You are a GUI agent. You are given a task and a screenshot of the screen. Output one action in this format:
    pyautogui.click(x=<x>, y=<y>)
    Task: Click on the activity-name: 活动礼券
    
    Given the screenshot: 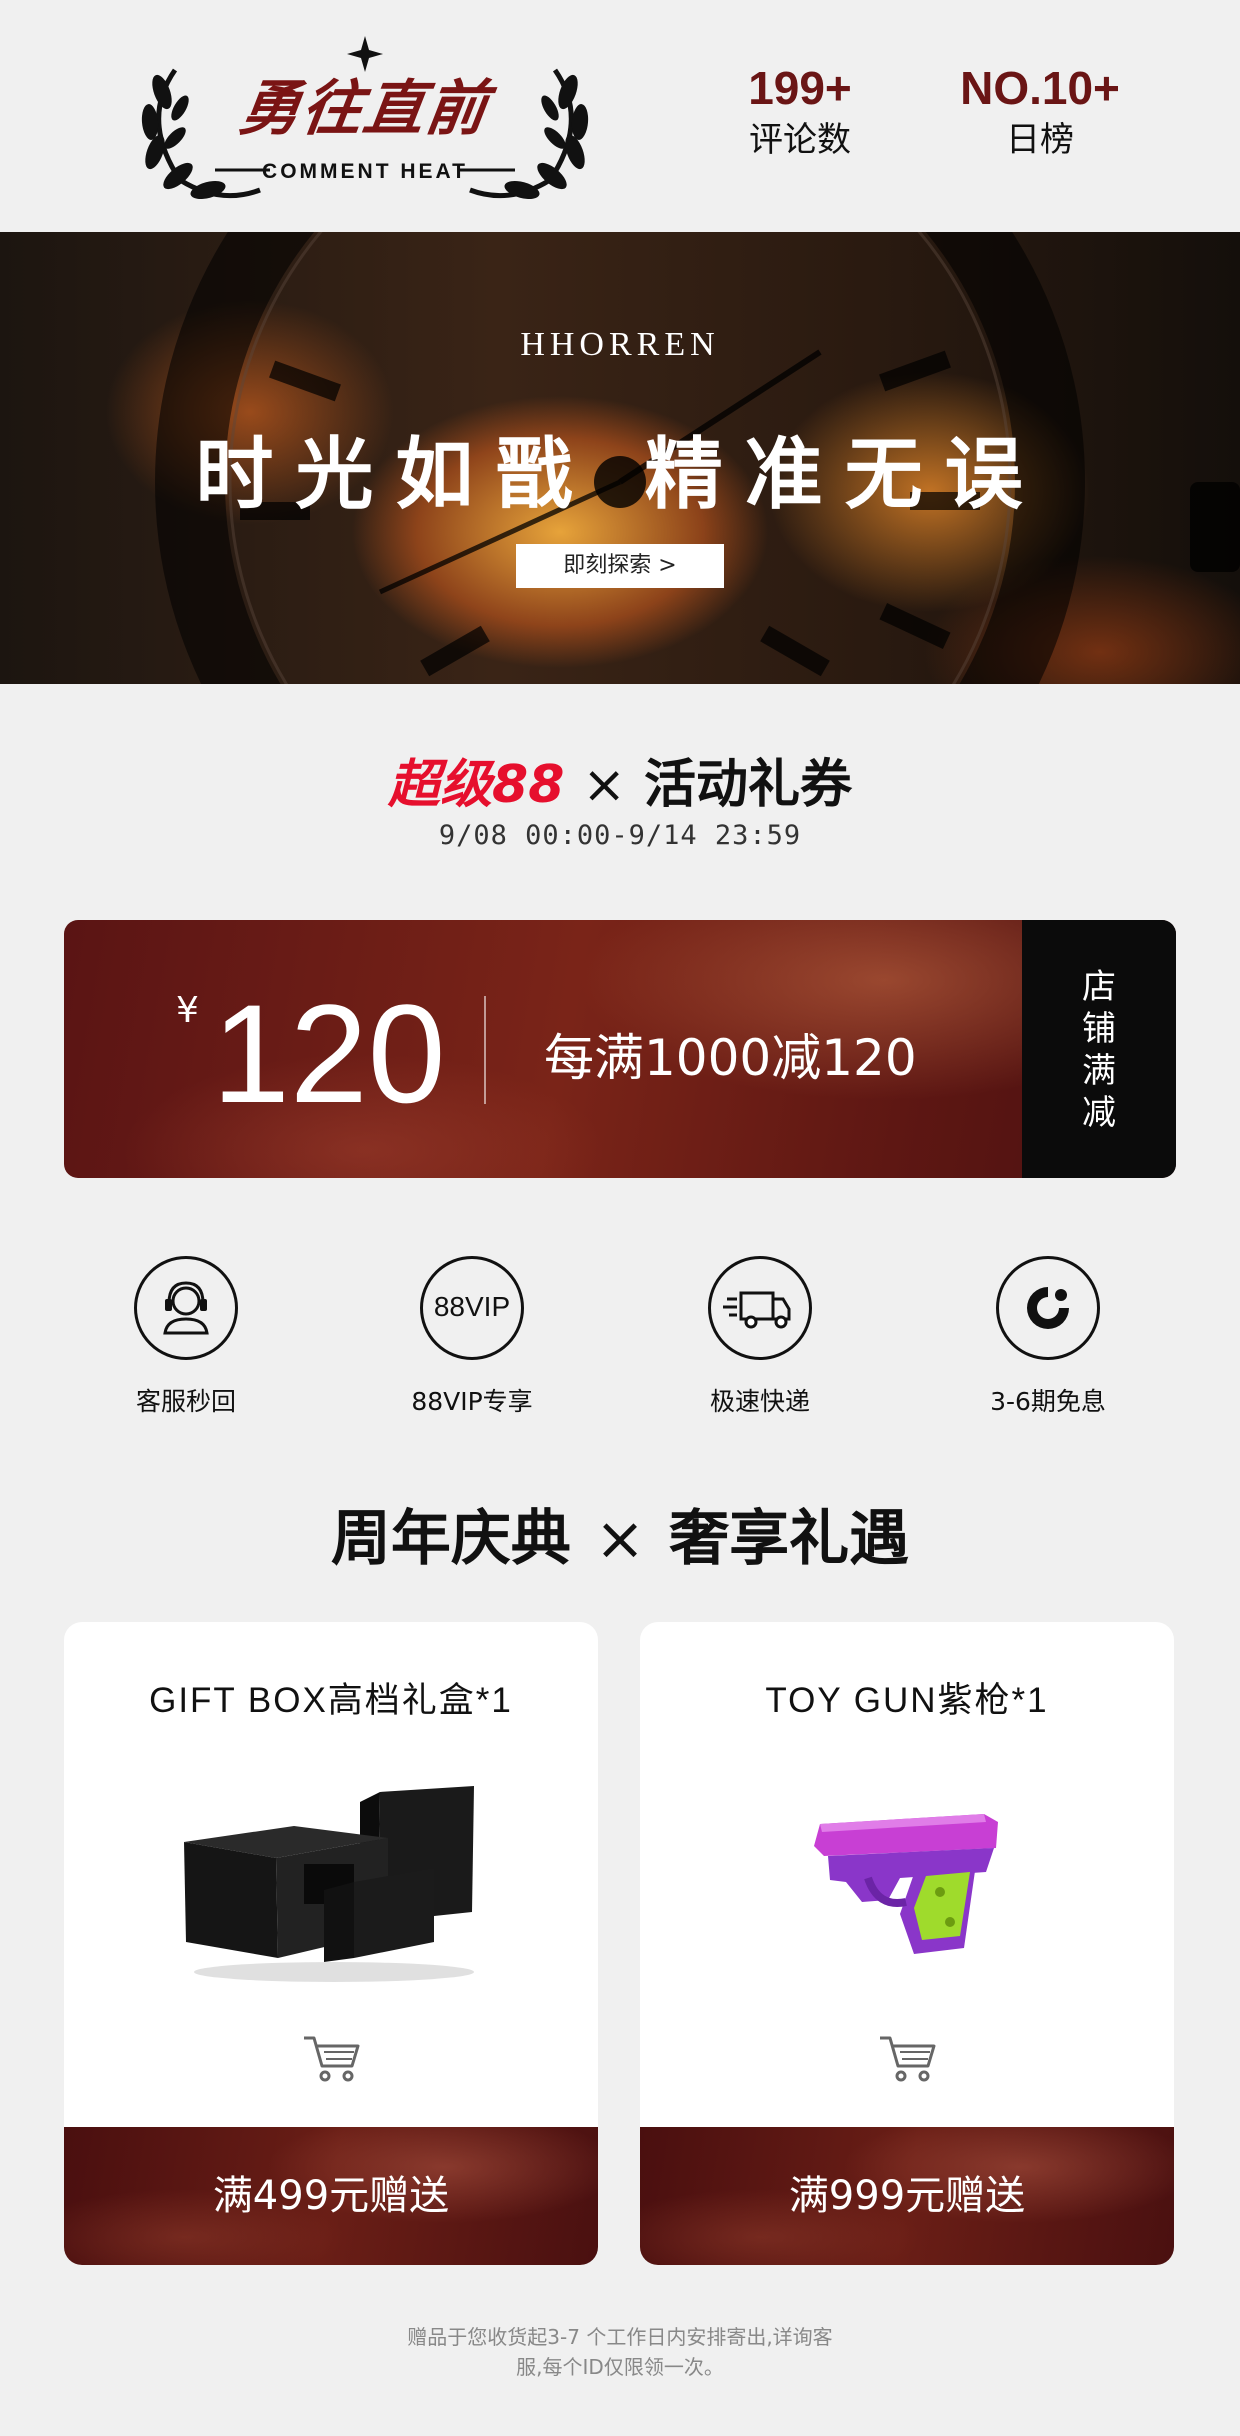 What is the action you would take?
    pyautogui.click(x=747, y=785)
    